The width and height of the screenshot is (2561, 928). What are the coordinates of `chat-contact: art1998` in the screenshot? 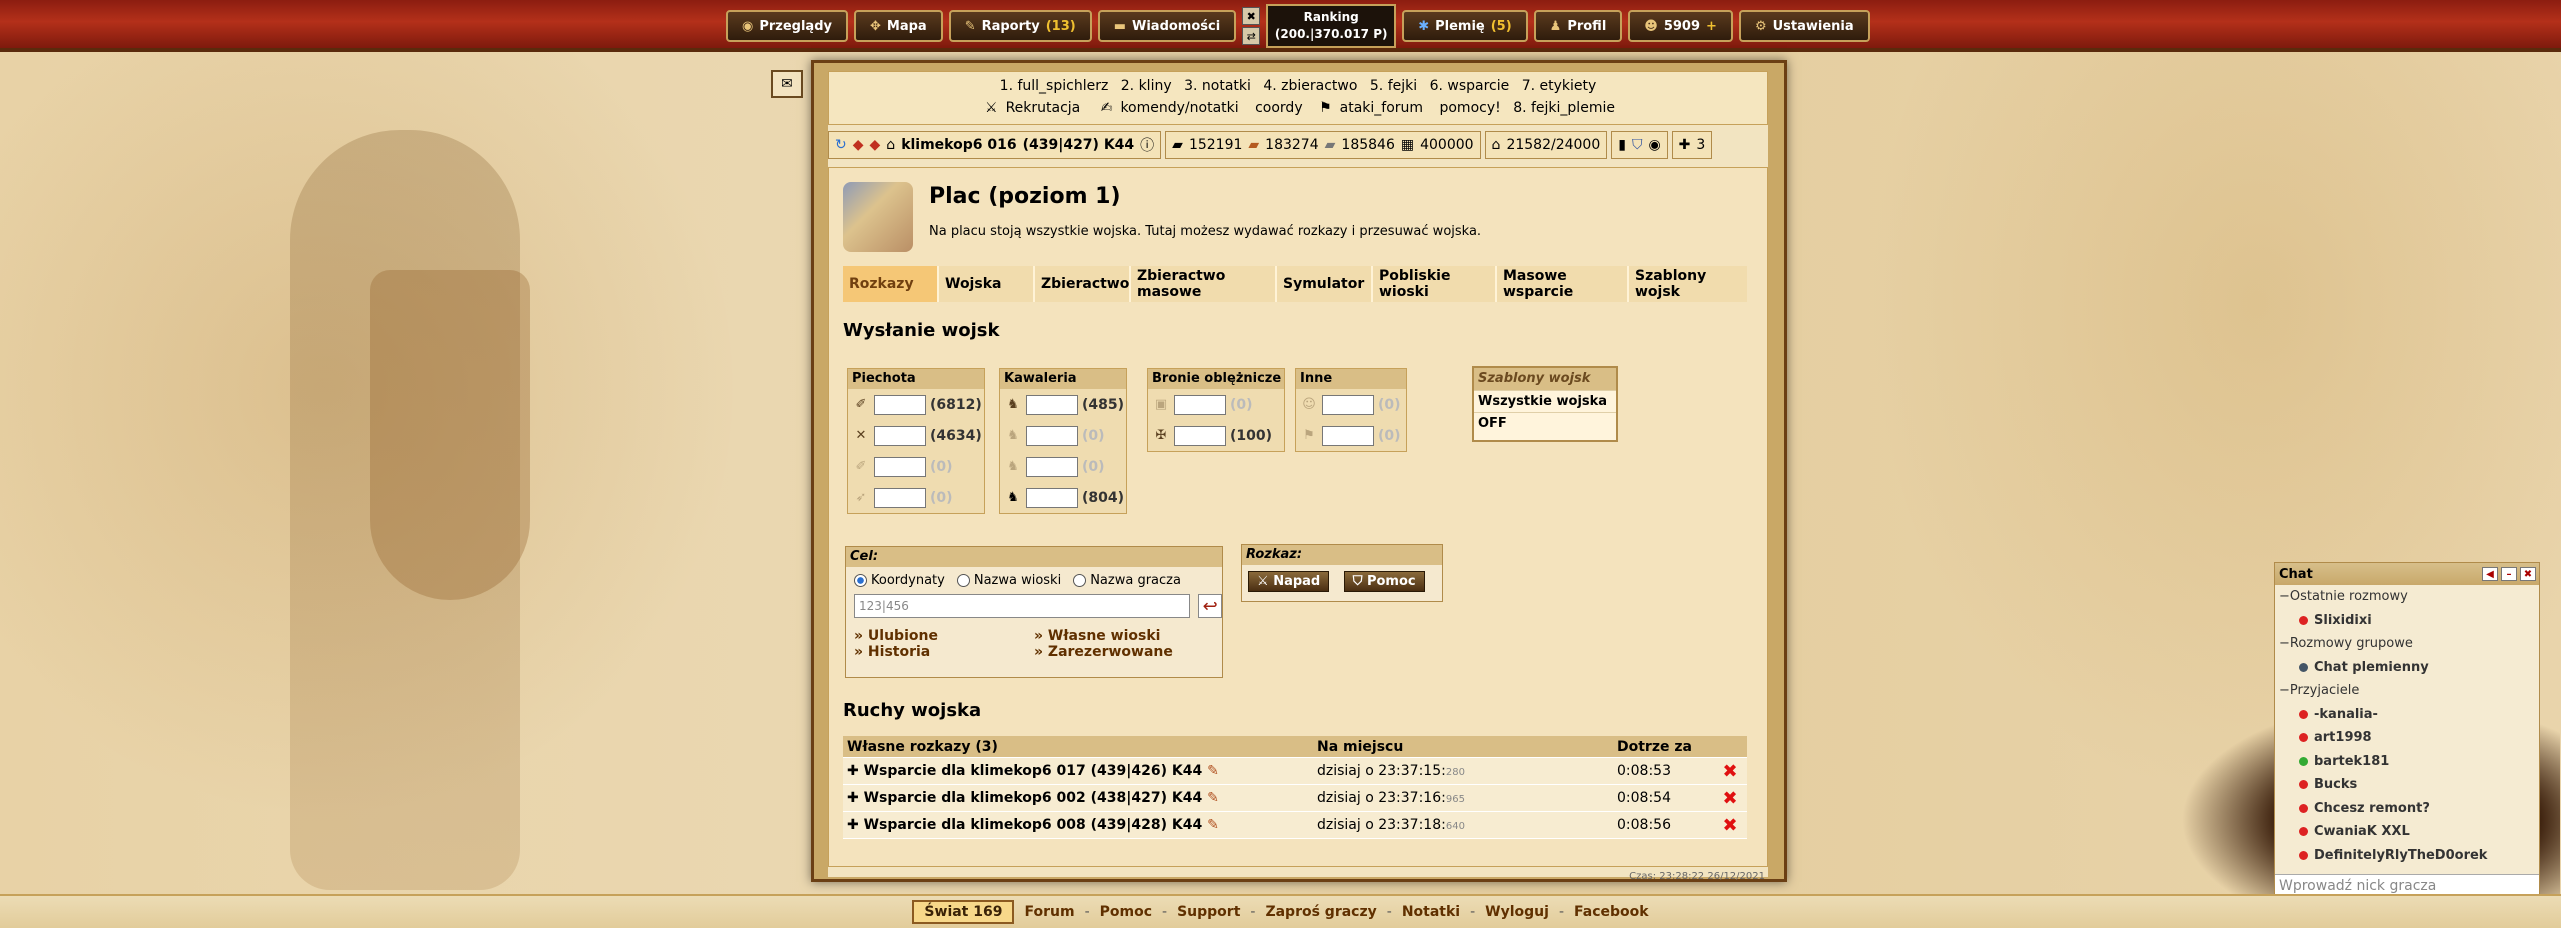 It's located at (2407, 738).